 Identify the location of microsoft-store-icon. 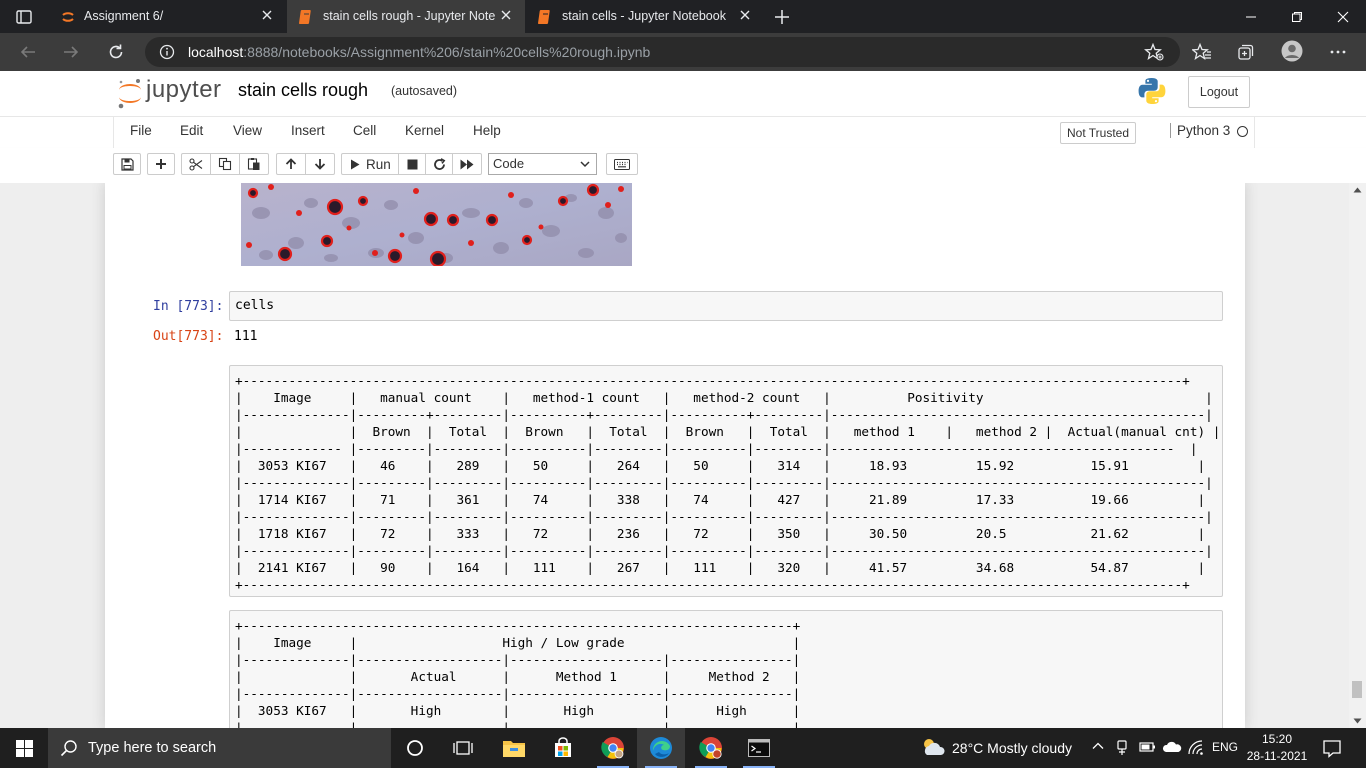
(563, 748).